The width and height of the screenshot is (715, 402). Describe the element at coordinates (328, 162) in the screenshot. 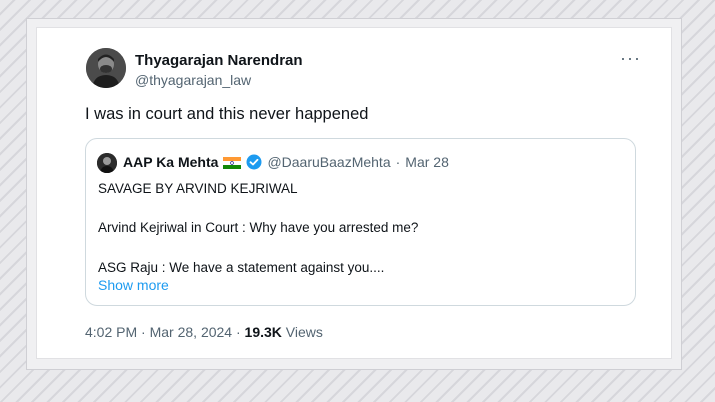

I see `quote-author-handle: @DaaruBaazMehta` at that location.